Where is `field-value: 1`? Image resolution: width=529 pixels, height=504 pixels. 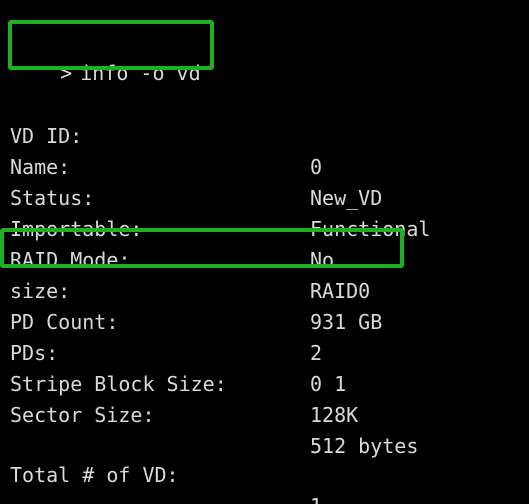 field-value: 1 is located at coordinates (316, 497).